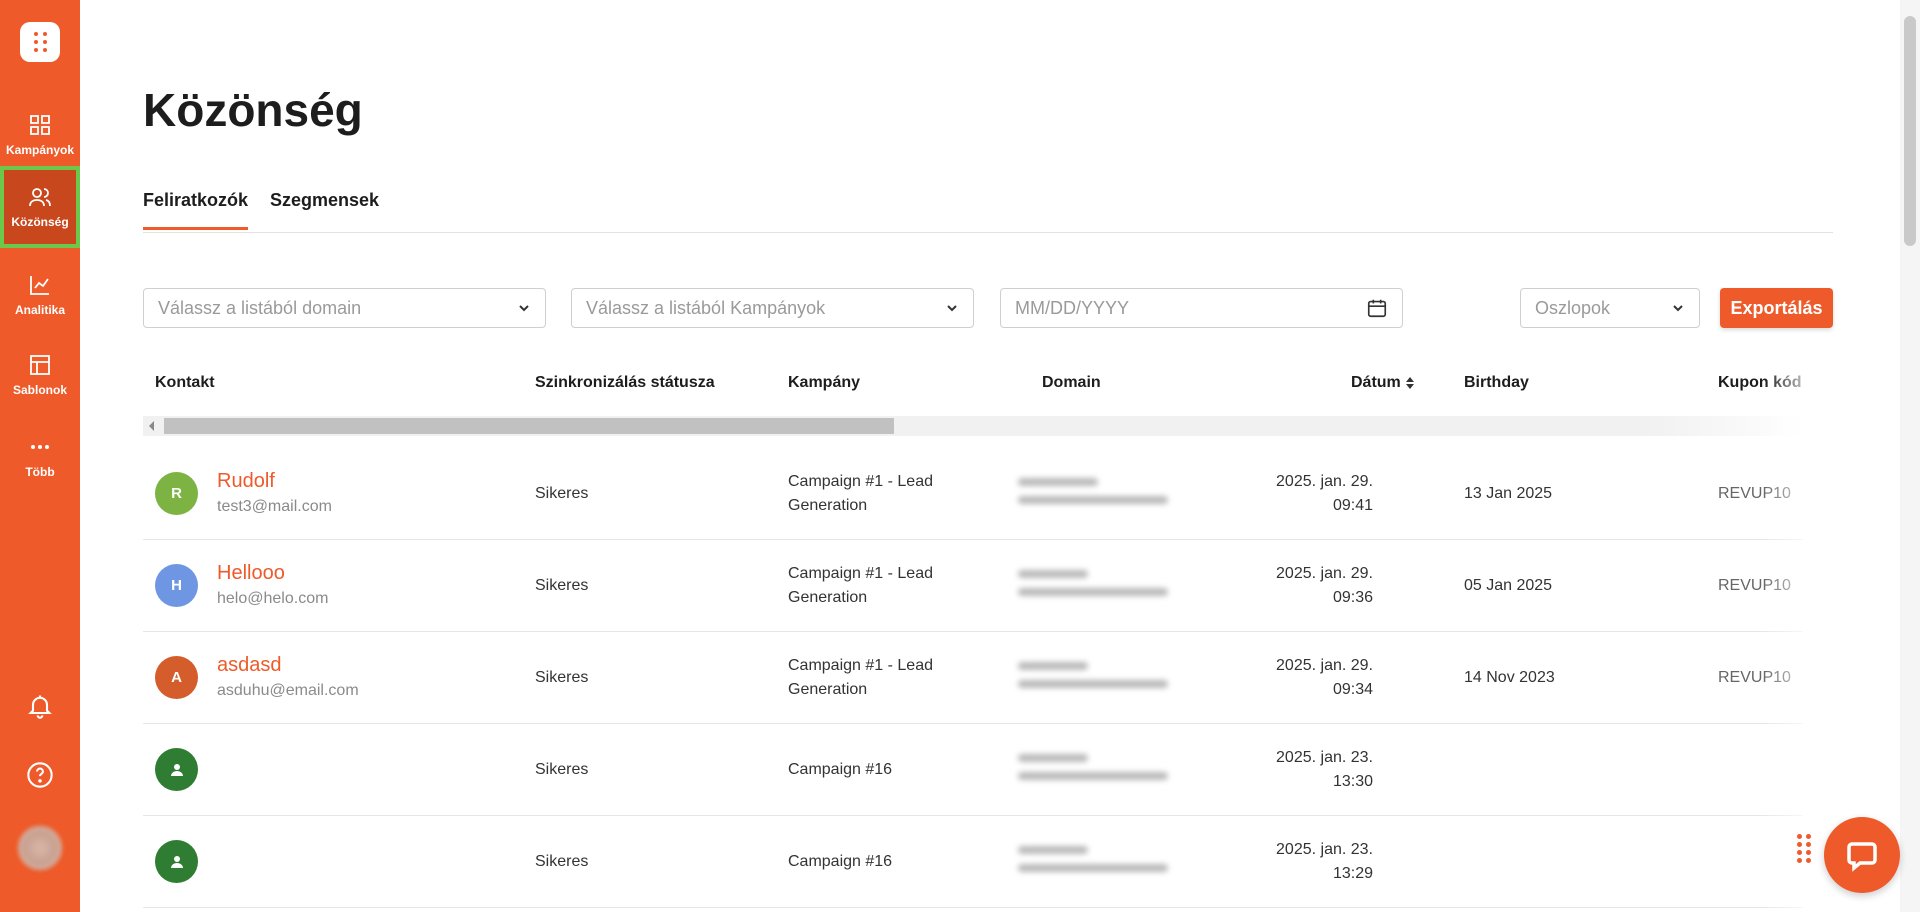 The height and width of the screenshot is (912, 1920). What do you see at coordinates (40, 197) in the screenshot?
I see `users-icon` at bounding box center [40, 197].